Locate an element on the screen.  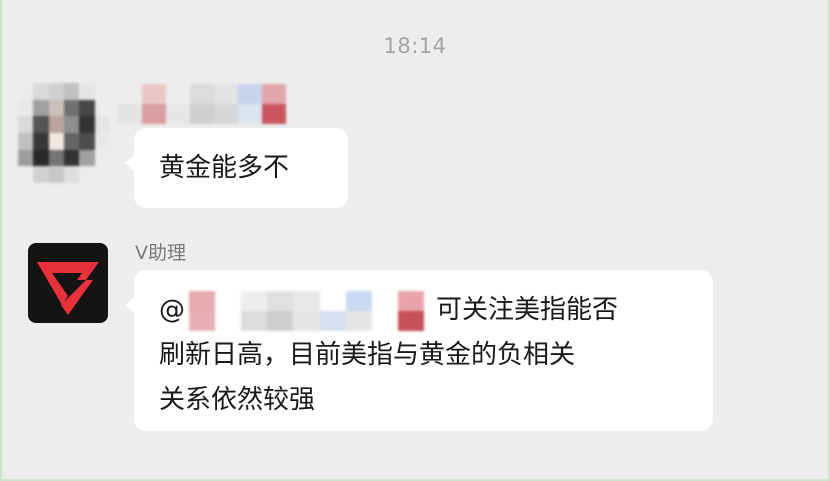
message-bubble: 黄金能多不 is located at coordinates (236, 168).